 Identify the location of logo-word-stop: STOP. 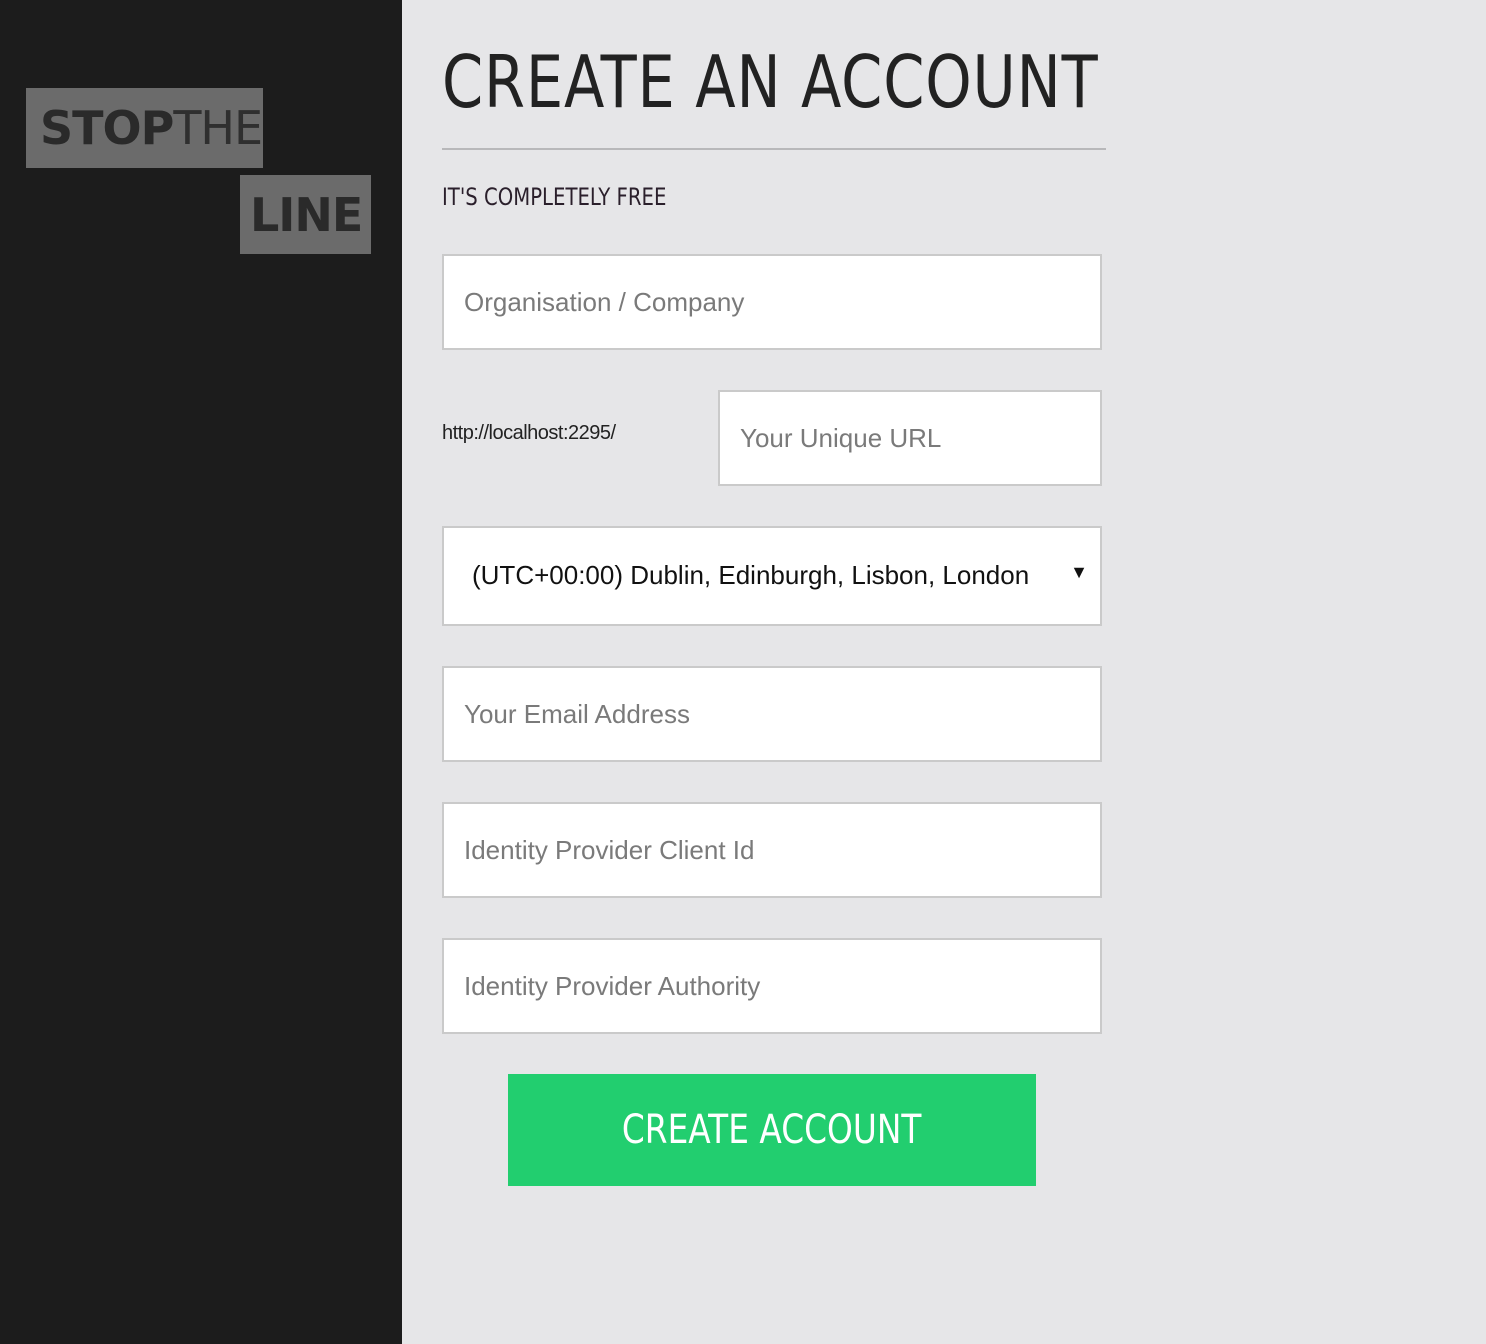
(107, 128).